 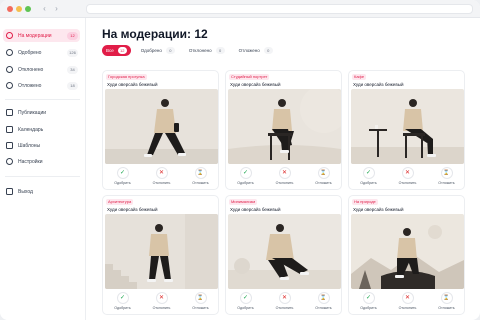 What do you see at coordinates (116, 50) in the screenshot?
I see `tab-all: Все 12` at bounding box center [116, 50].